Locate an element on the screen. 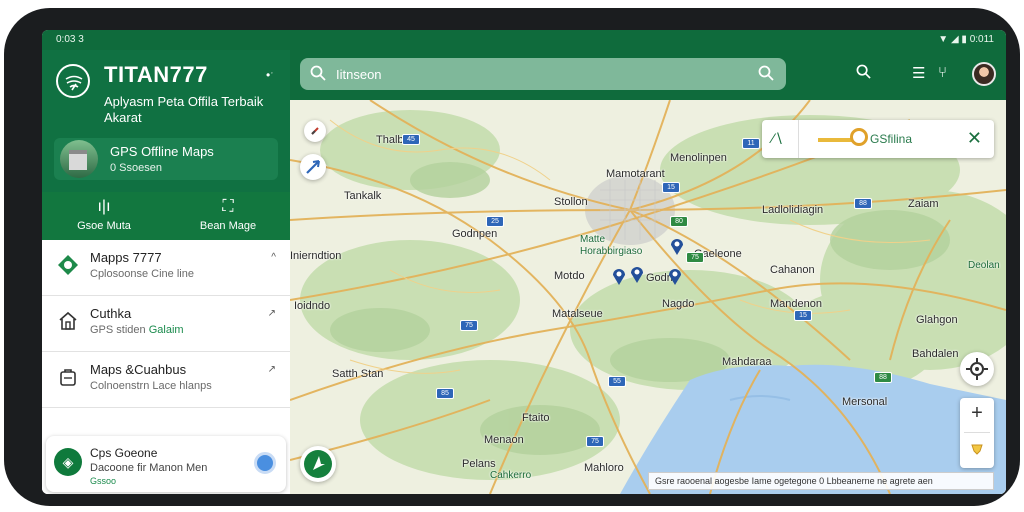 The height and width of the screenshot is (512, 1024). map-place-label: Menolinpen is located at coordinates (698, 158).